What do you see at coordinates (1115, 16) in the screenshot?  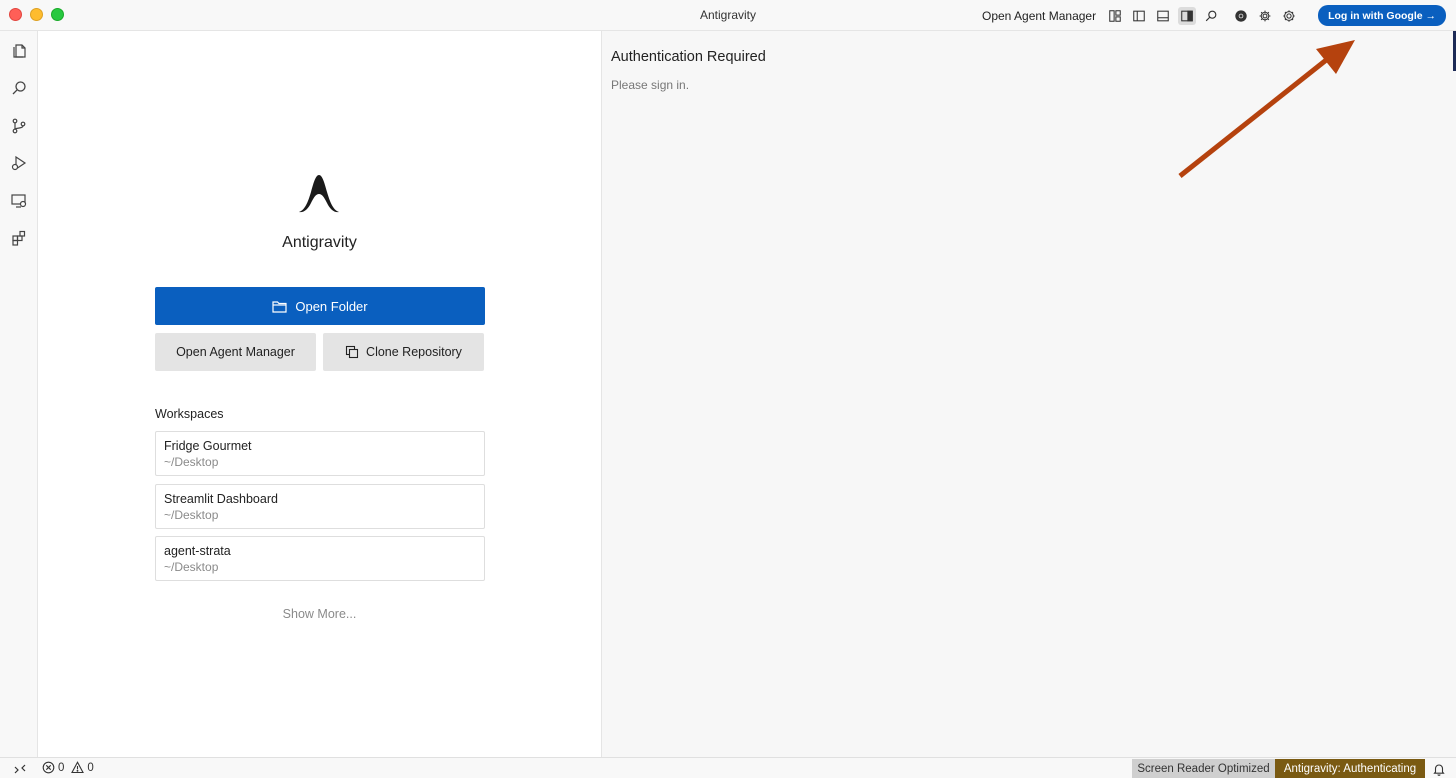 I see `customize-layout-icon` at bounding box center [1115, 16].